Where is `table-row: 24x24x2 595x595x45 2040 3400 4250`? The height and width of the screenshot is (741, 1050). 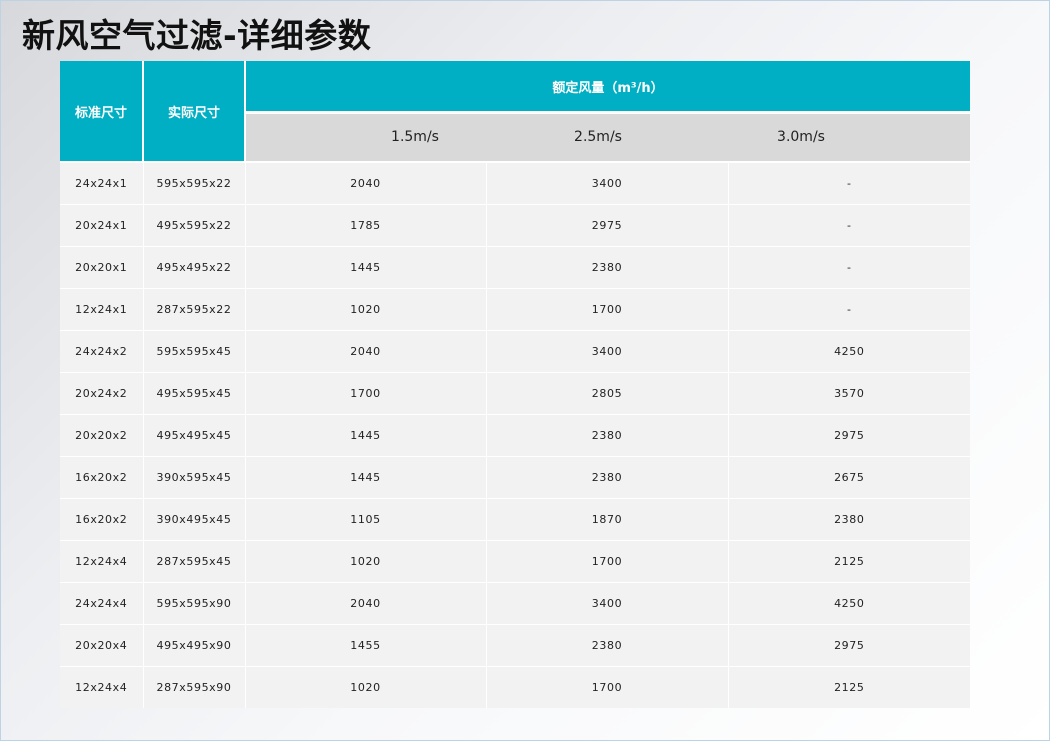 table-row: 24x24x2 595x595x45 2040 3400 4250 is located at coordinates (515, 351).